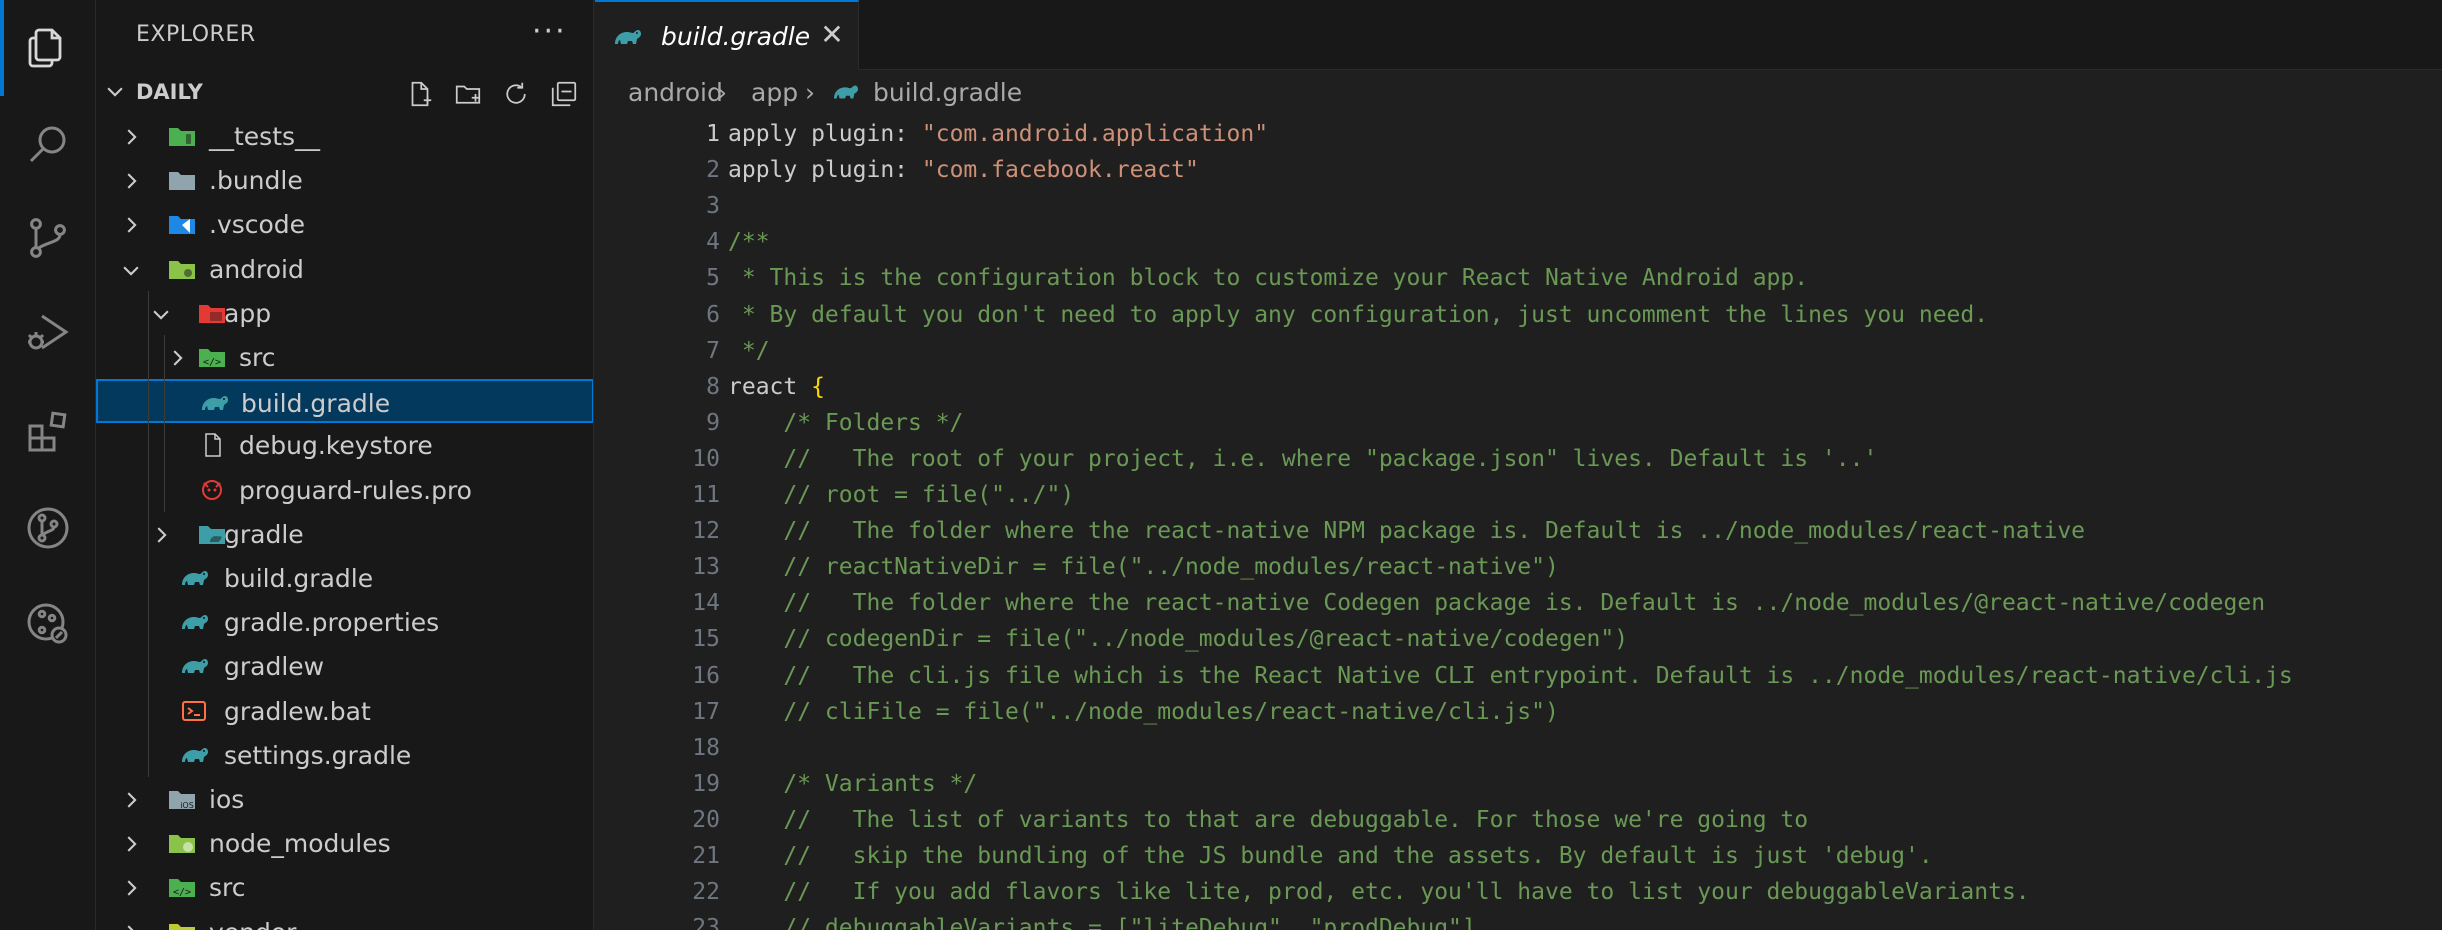  What do you see at coordinates (1518, 423) in the screenshot?
I see `code-line: 9 /* Folders */` at bounding box center [1518, 423].